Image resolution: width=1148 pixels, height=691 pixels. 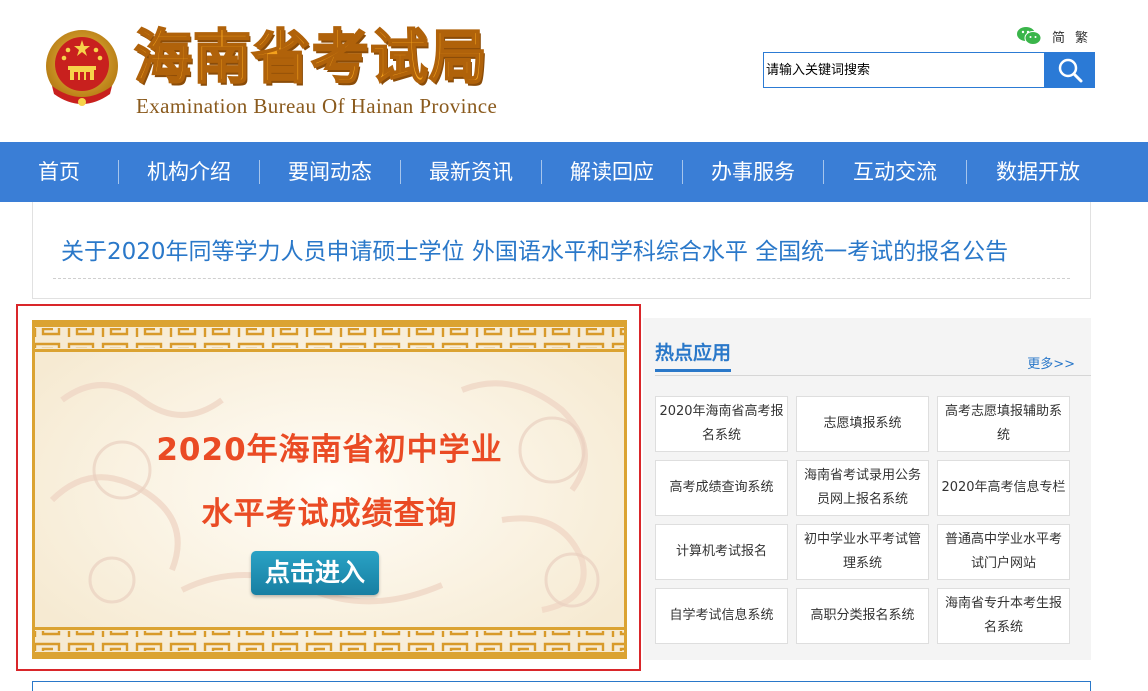 What do you see at coordinates (1003, 488) in the screenshot?
I see `hot-app-item: 2020年高考信息专栏` at bounding box center [1003, 488].